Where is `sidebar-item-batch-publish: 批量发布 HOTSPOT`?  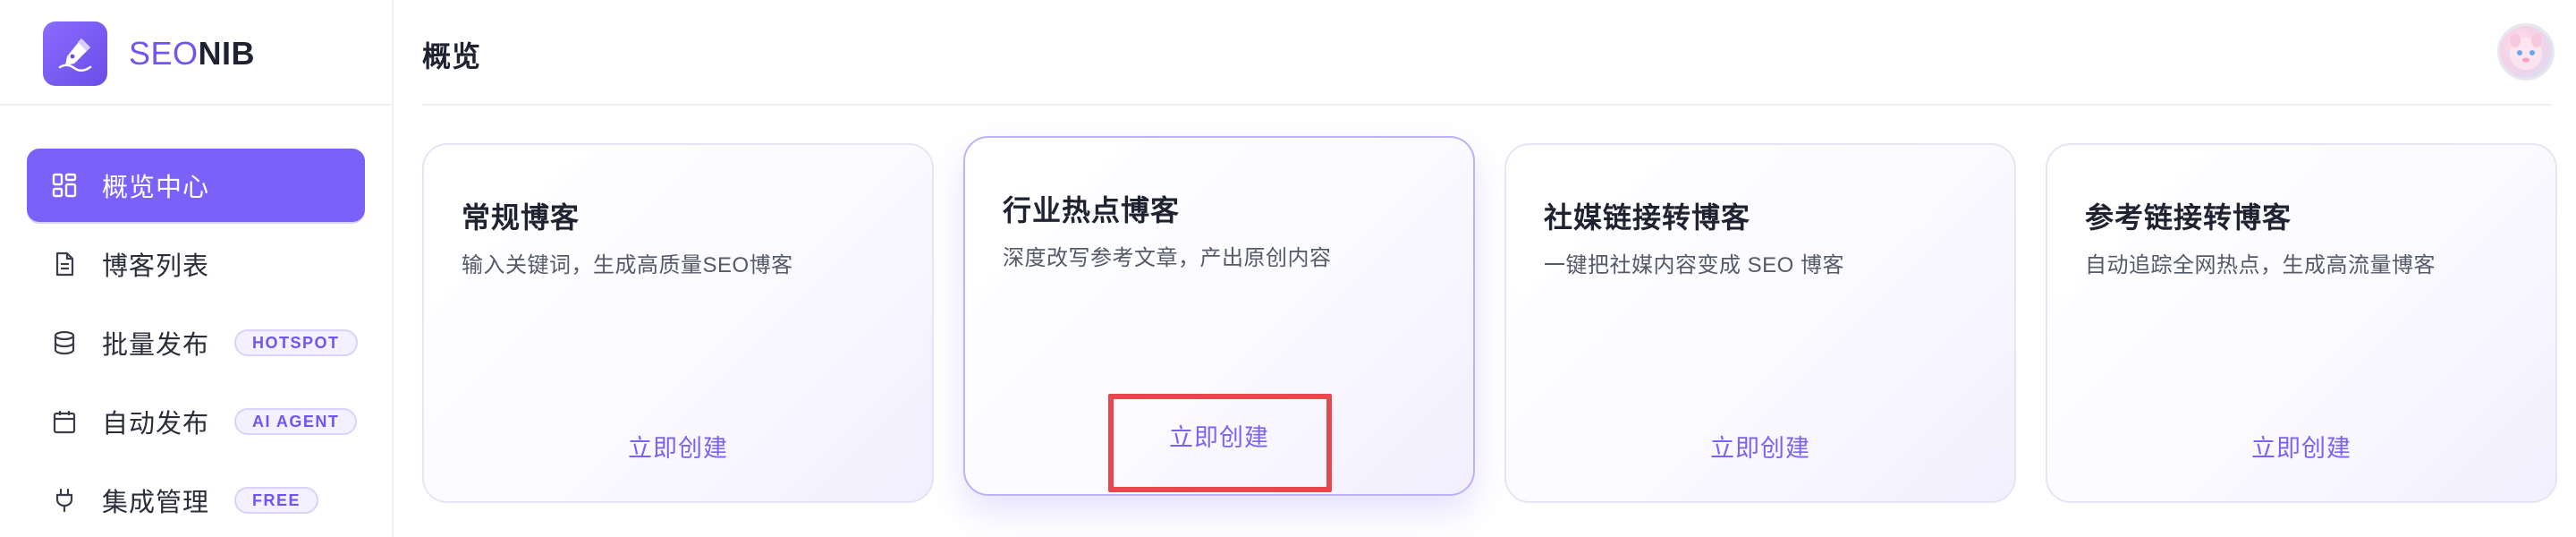 sidebar-item-batch-publish: 批量发布 HOTSPOT is located at coordinates (196, 342).